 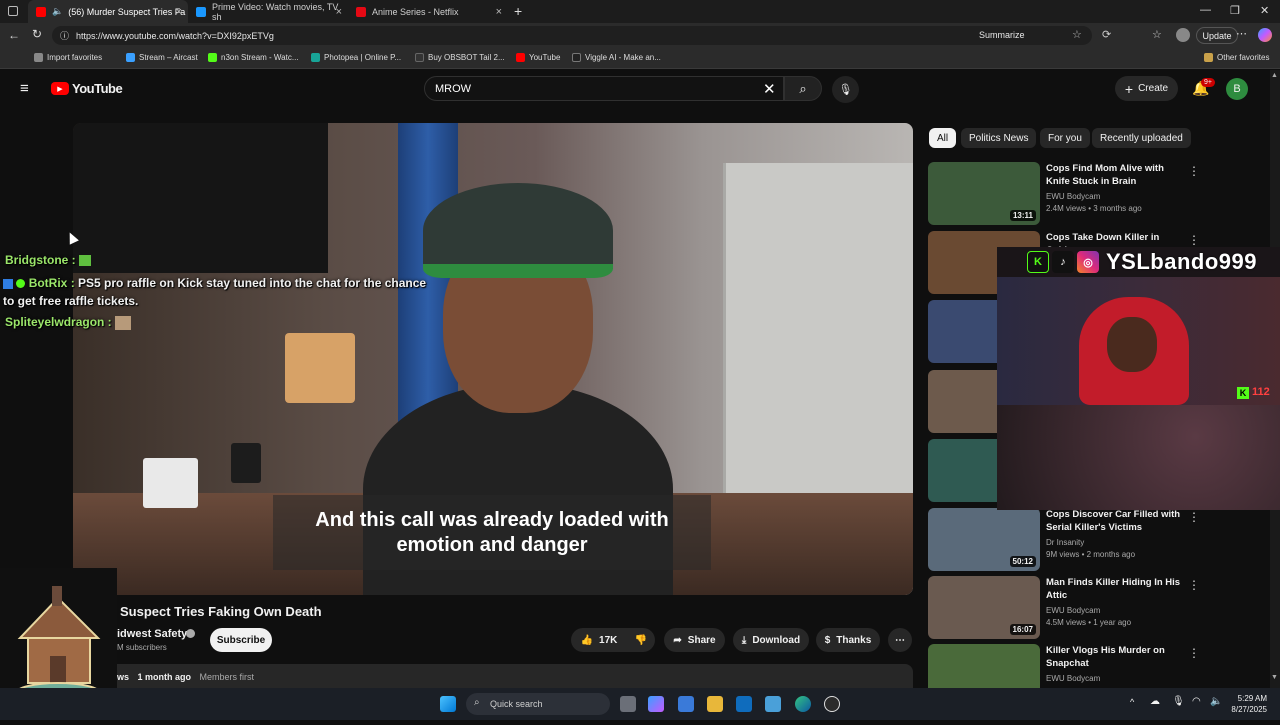 I want to click on channel-name: idwest Safety, so click(x=152, y=634).